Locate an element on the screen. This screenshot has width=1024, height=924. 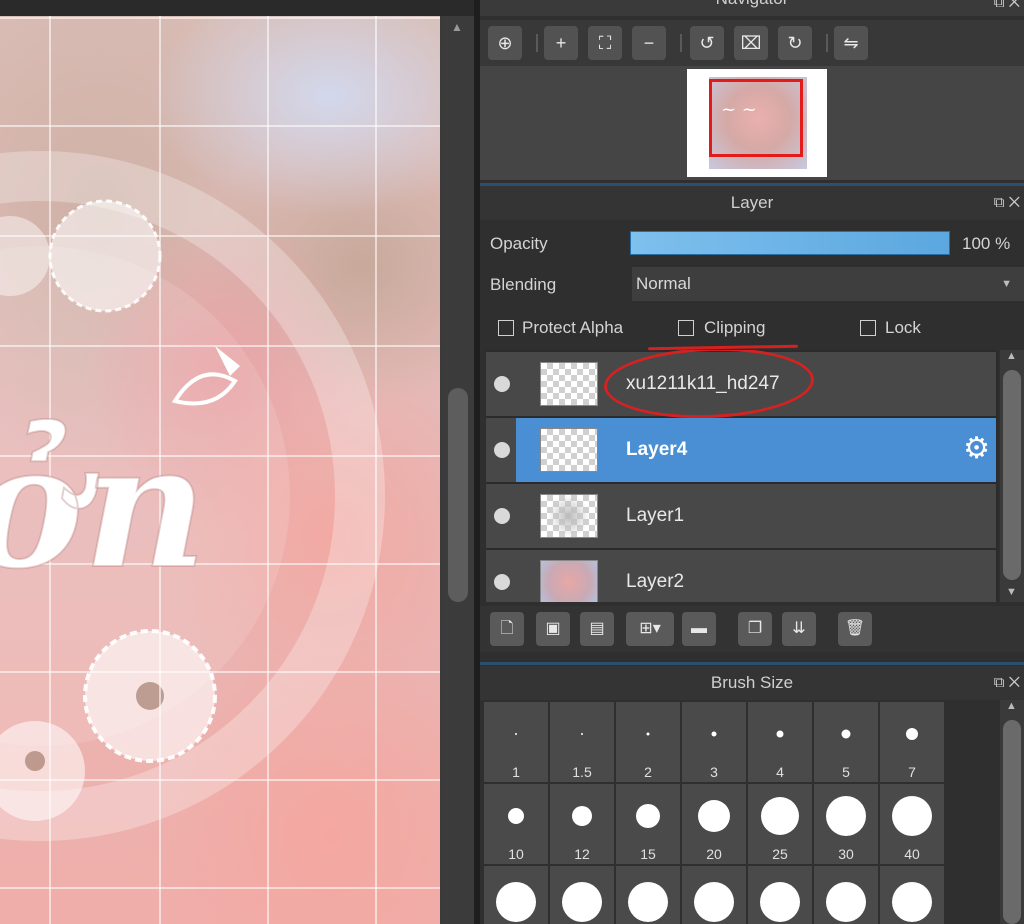
brush-size-label: 12 is located at coordinates (582, 854).